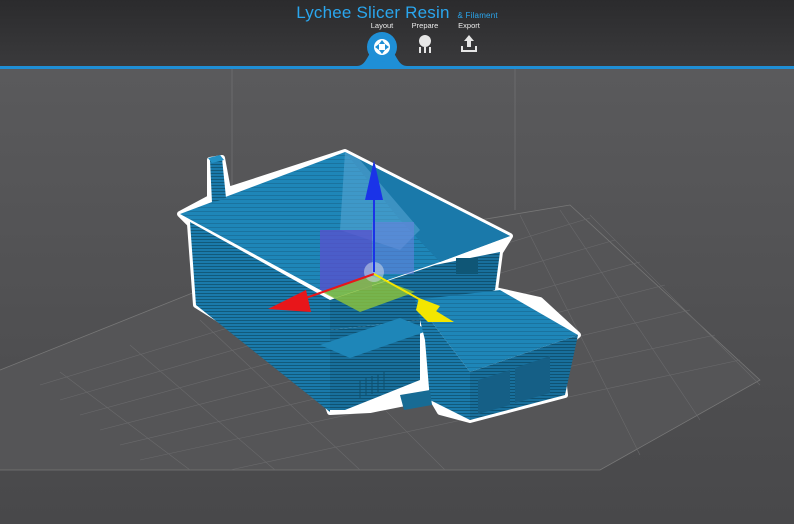  What do you see at coordinates (469, 43) in the screenshot?
I see `export-icon` at bounding box center [469, 43].